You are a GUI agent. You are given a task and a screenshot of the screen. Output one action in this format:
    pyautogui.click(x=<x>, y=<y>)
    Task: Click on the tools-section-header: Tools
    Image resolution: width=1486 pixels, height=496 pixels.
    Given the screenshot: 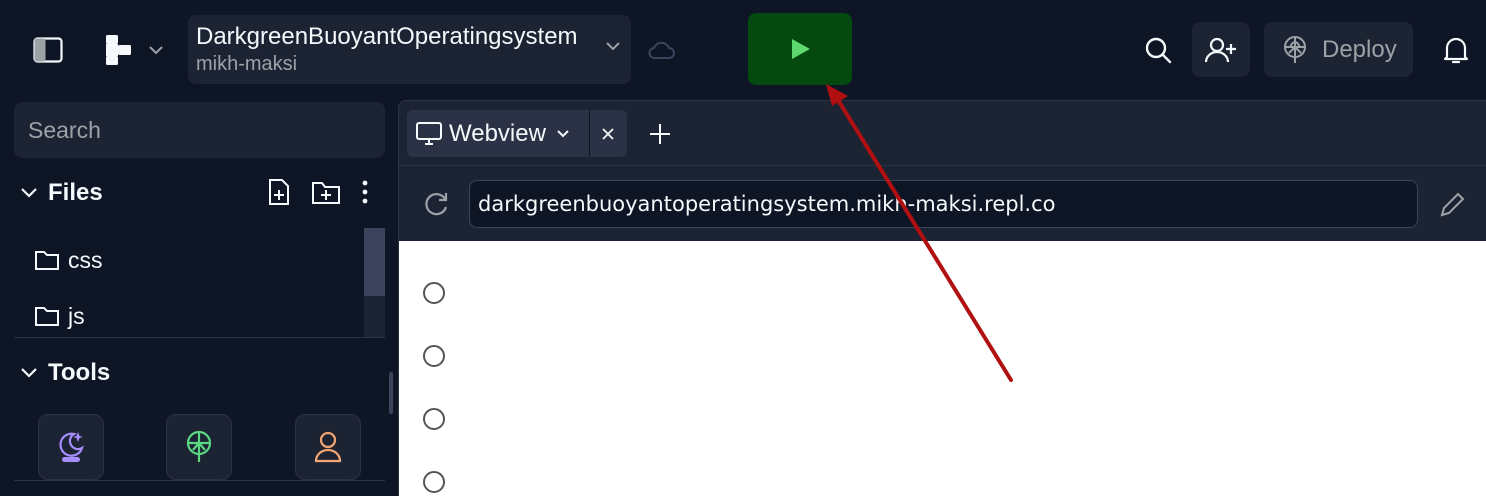 What is the action you would take?
    pyautogui.click(x=199, y=373)
    